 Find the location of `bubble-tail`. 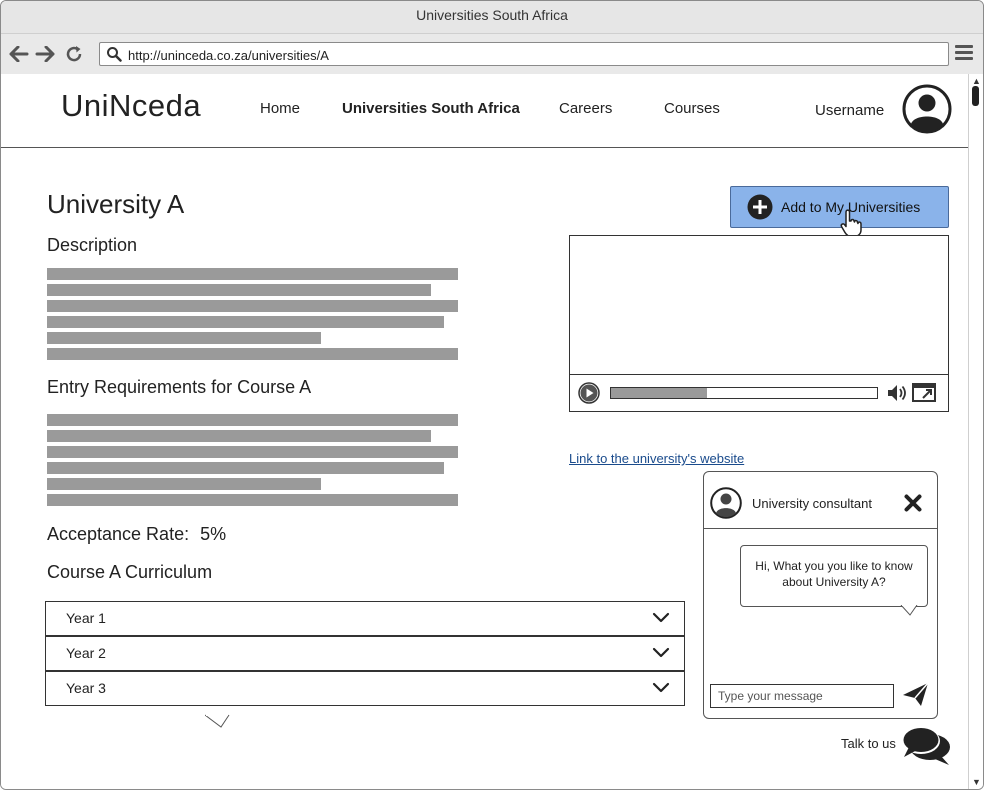

bubble-tail is located at coordinates (910, 613).